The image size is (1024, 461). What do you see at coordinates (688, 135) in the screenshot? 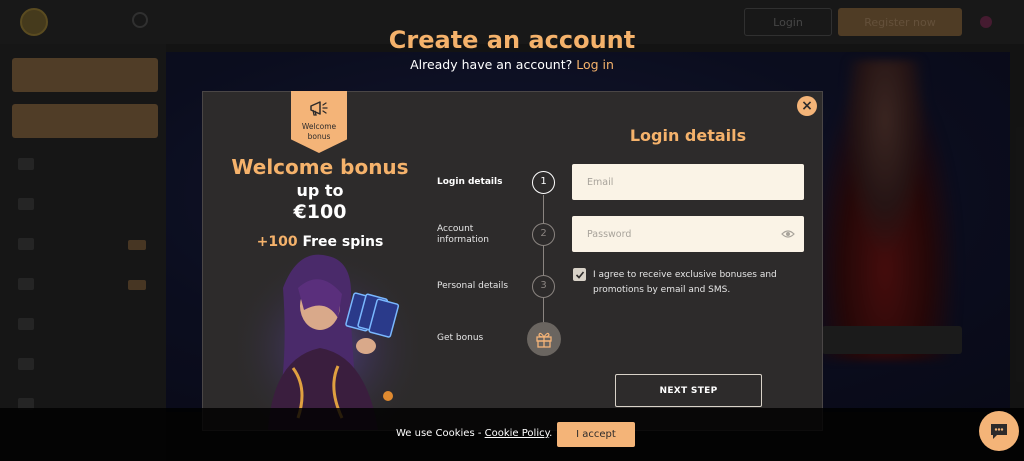
I see `form-title: Login details` at bounding box center [688, 135].